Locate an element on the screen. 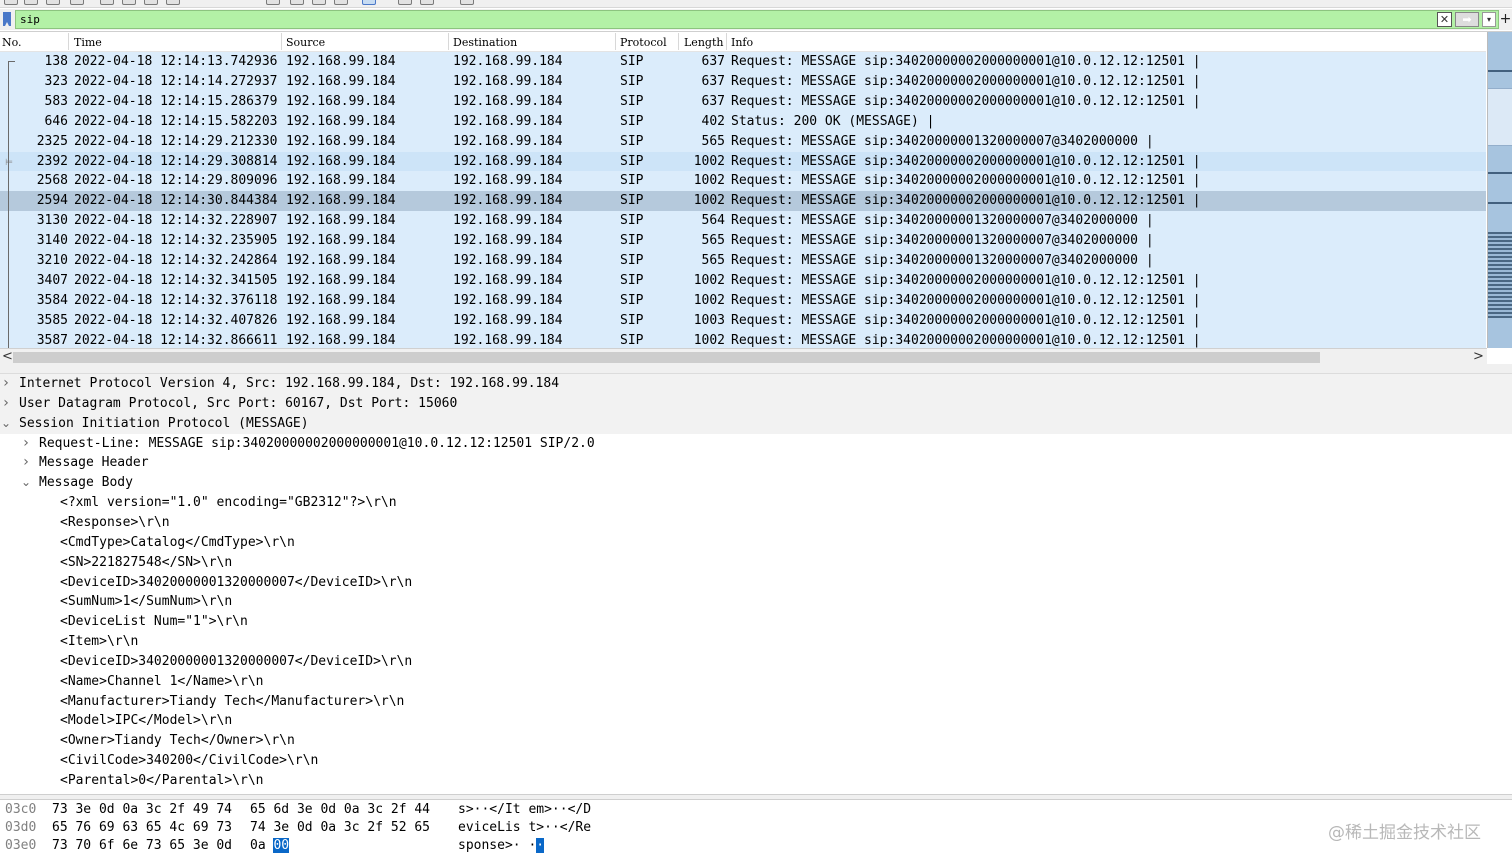 This screenshot has width=1512, height=862. column-header-destination: Destination is located at coordinates (485, 42).